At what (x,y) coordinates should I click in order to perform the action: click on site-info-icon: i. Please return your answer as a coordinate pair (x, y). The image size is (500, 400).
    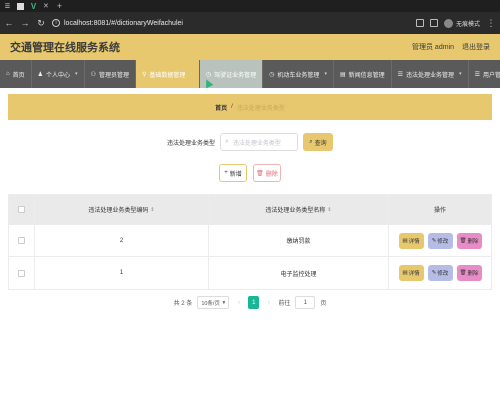
    Looking at the image, I should click on (56, 23).